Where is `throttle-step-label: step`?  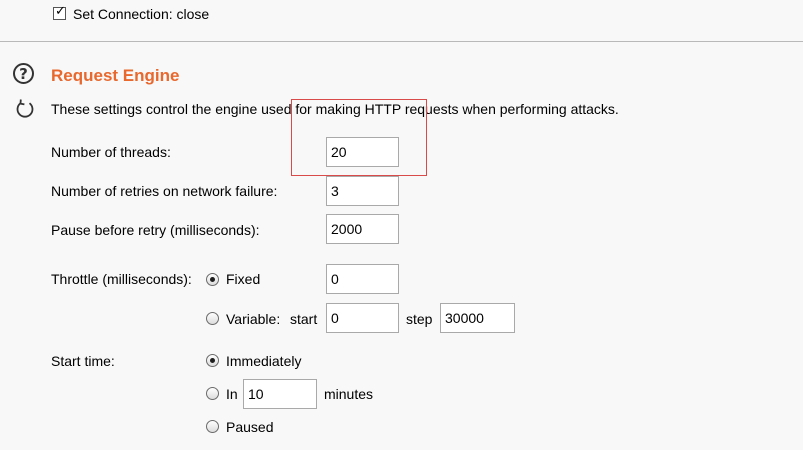
throttle-step-label: step is located at coordinates (419, 319).